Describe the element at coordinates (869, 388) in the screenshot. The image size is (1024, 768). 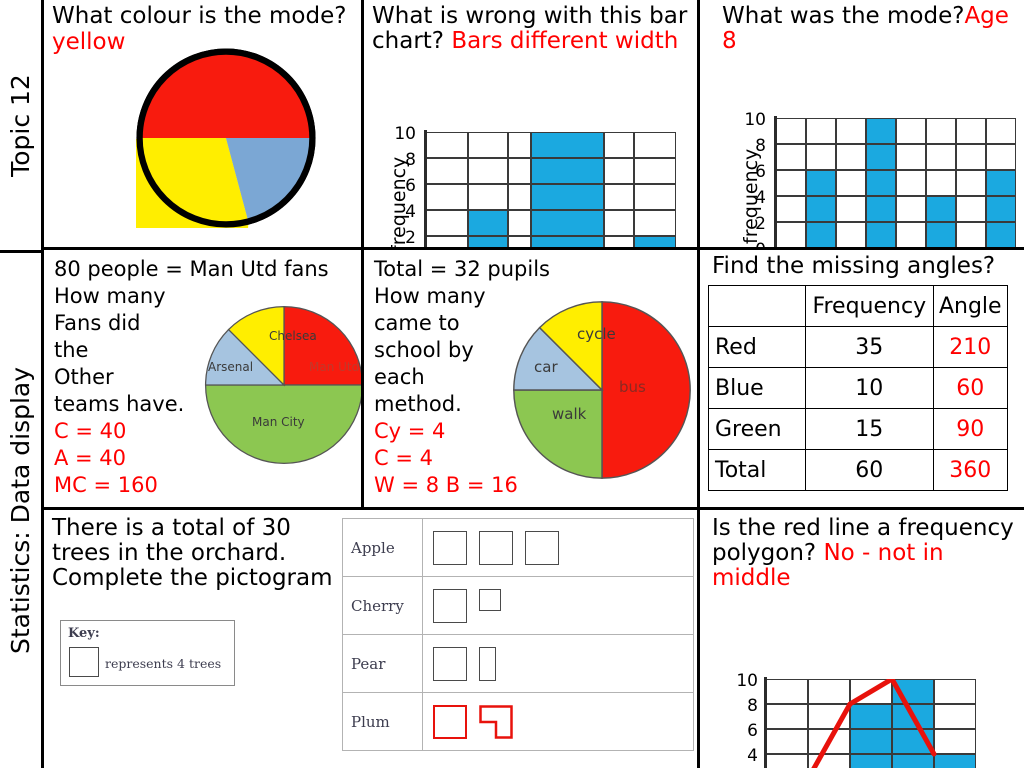
I see `cell-frequency-blue: 10` at that location.